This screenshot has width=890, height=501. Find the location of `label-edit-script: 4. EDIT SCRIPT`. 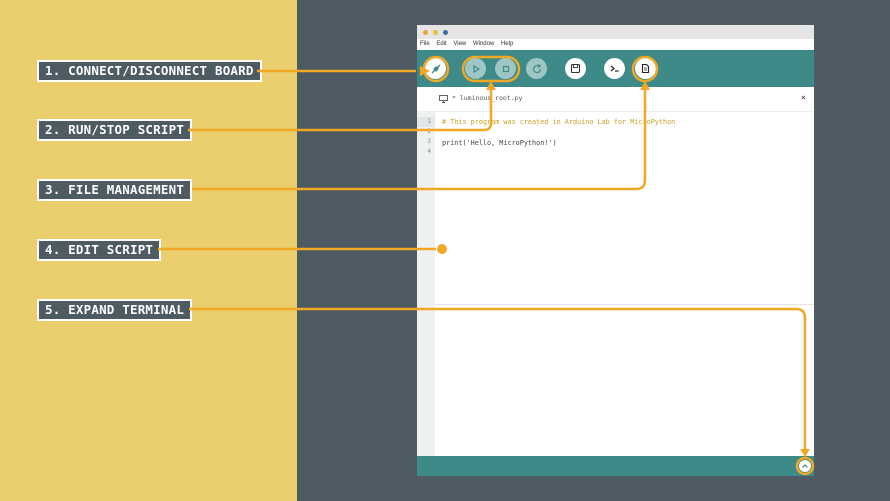

label-edit-script: 4. EDIT SCRIPT is located at coordinates (99, 250).